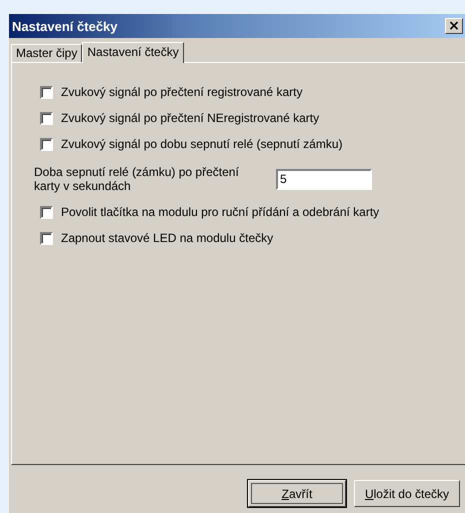 The height and width of the screenshot is (513, 465). What do you see at coordinates (167, 238) in the screenshot?
I see `checkbox-label: Zapnout stavové LED na modulu čtečky` at bounding box center [167, 238].